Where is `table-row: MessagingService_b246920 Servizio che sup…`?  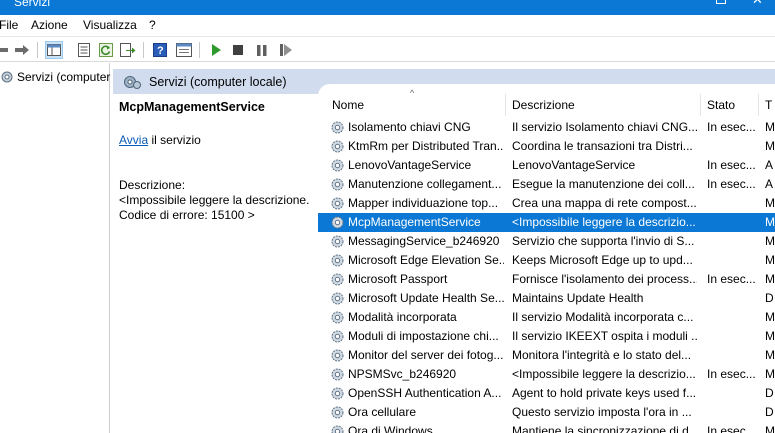 table-row: MessagingService_b246920 Servizio che sup… is located at coordinates (546, 241).